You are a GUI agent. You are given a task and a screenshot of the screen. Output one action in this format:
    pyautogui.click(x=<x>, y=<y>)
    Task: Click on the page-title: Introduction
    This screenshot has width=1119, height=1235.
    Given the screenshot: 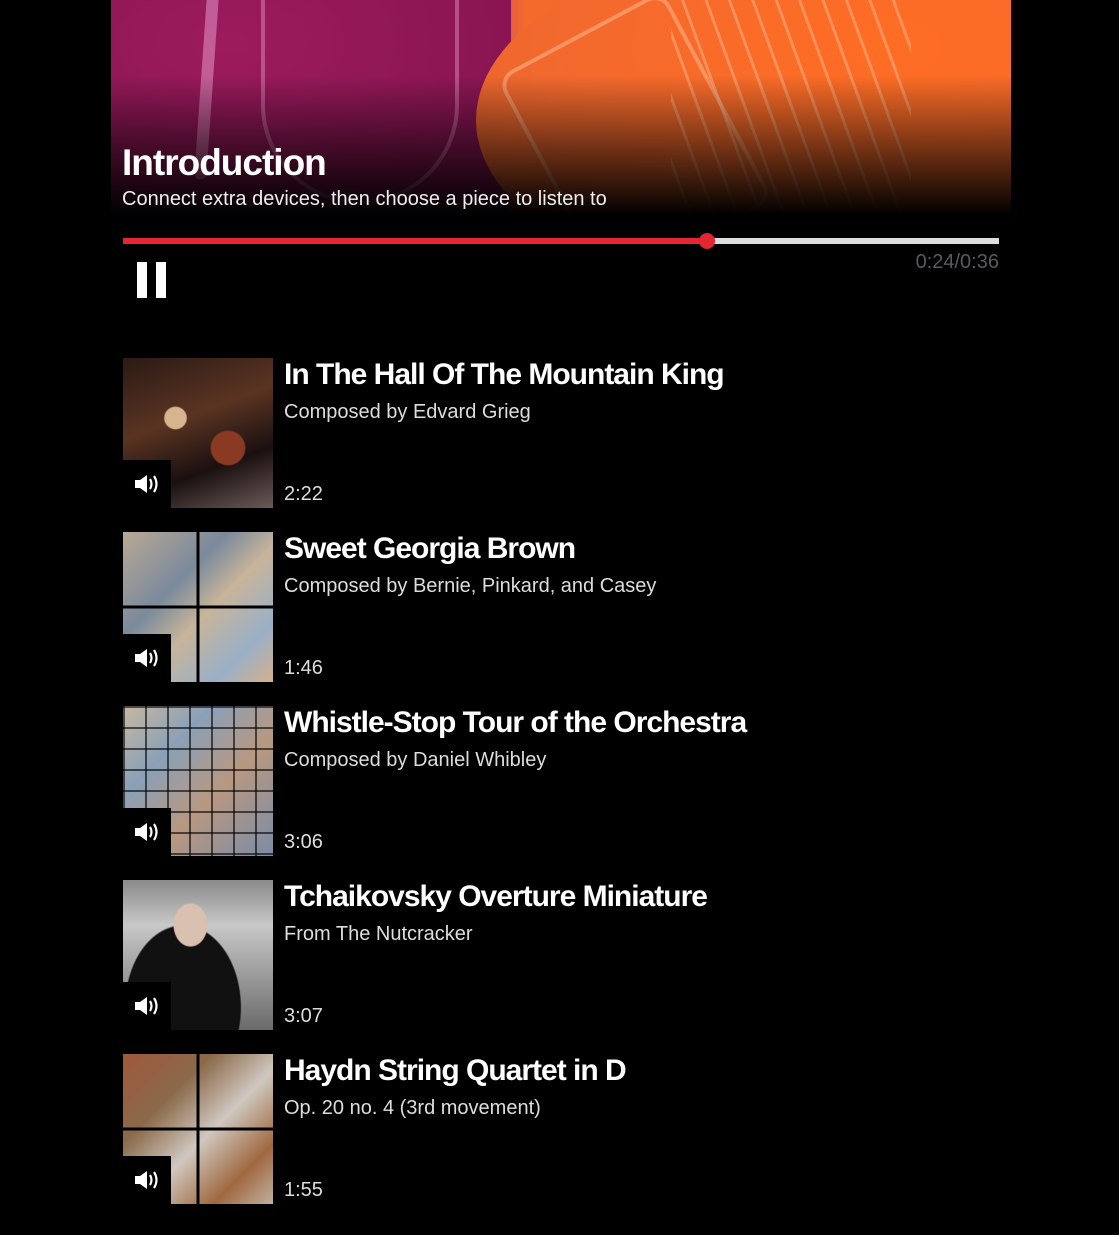 What is the action you would take?
    pyautogui.click(x=224, y=162)
    